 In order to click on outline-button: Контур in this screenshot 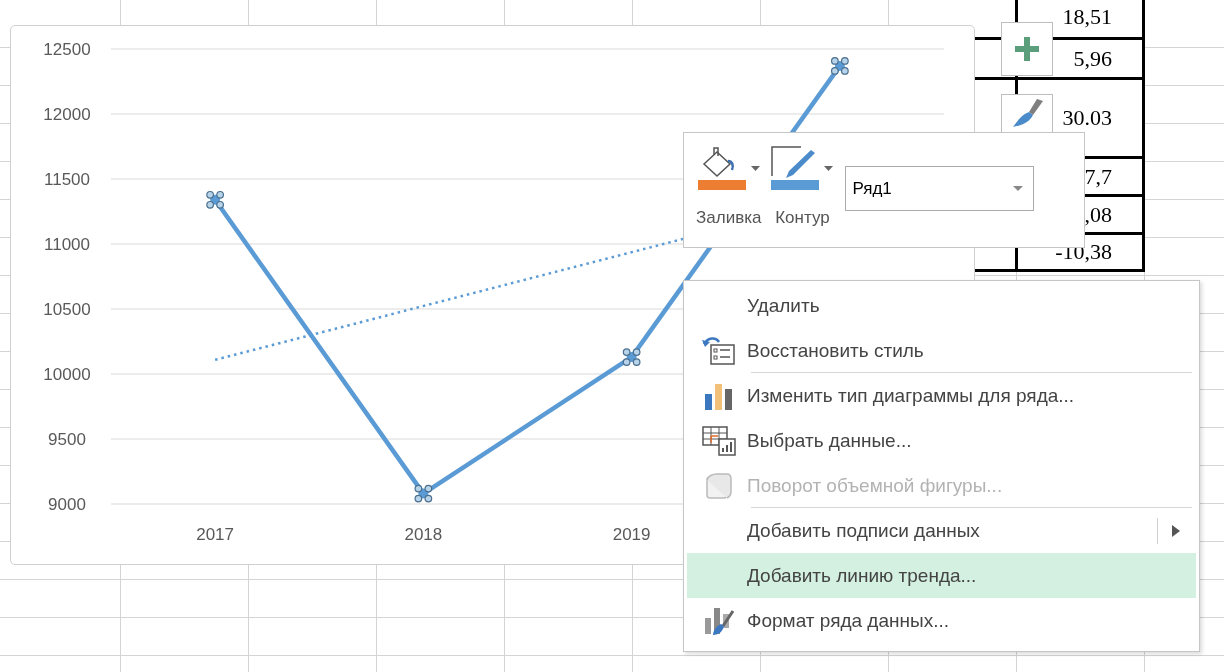, I will do `click(802, 185)`.